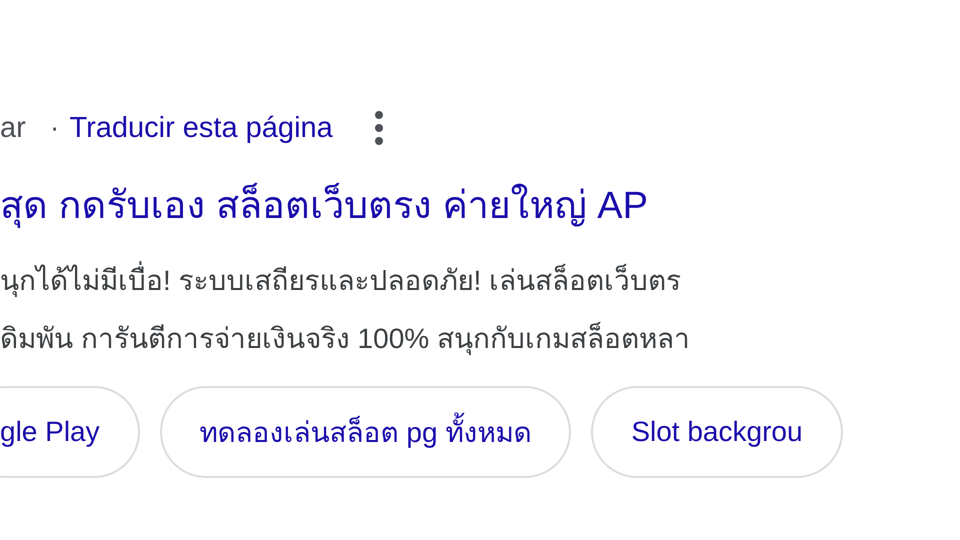  Describe the element at coordinates (480, 206) in the screenshot. I see `result-title-link: สุด กดรับเอง สล็อตเว็บตรง ค่ายใหญ่ AP` at that location.